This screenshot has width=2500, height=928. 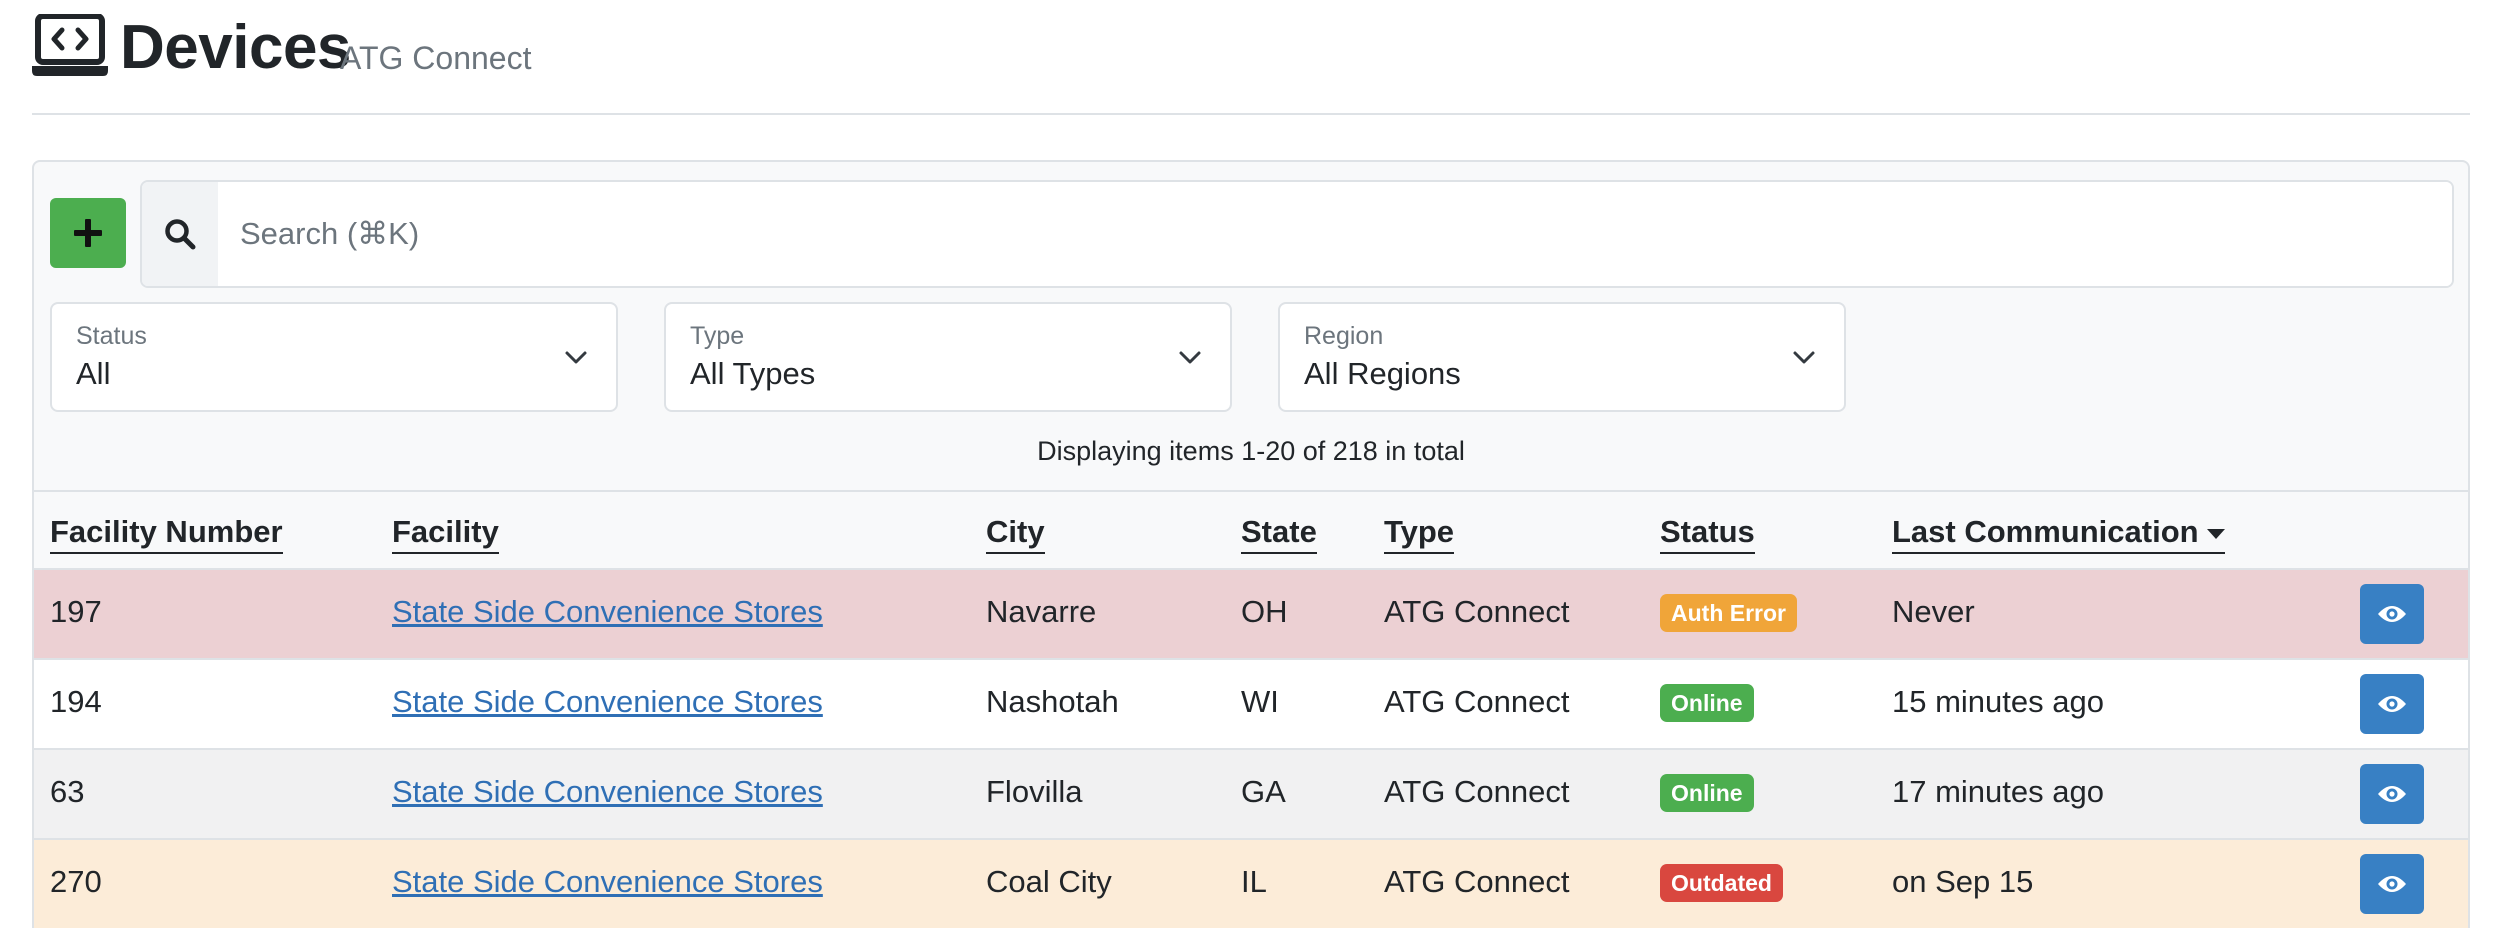 What do you see at coordinates (1254, 881) in the screenshot?
I see `state-cell: IL` at bounding box center [1254, 881].